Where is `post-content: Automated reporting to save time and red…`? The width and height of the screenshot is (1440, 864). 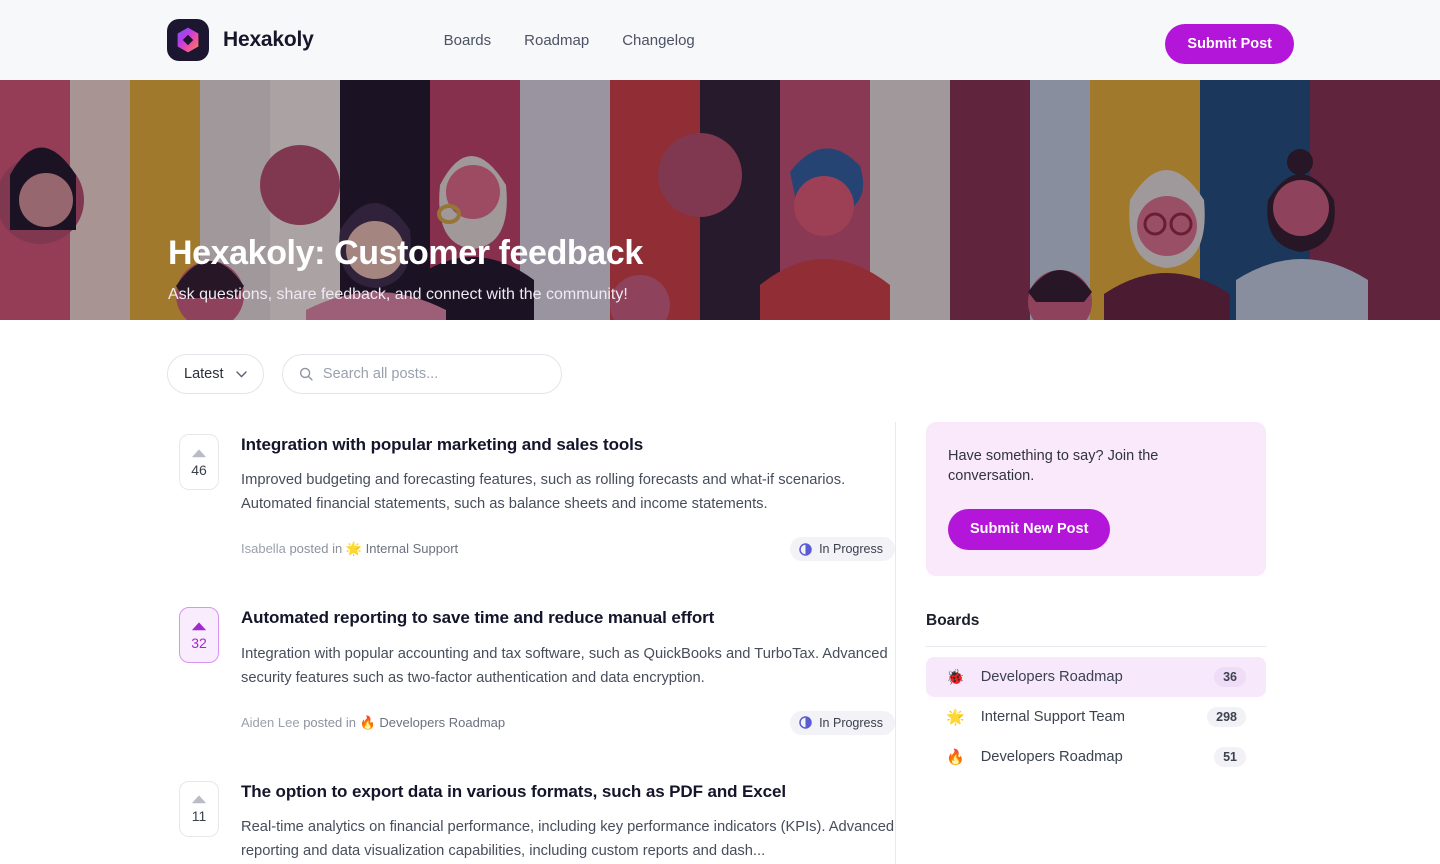 post-content: Automated reporting to save time and red… is located at coordinates (568, 671).